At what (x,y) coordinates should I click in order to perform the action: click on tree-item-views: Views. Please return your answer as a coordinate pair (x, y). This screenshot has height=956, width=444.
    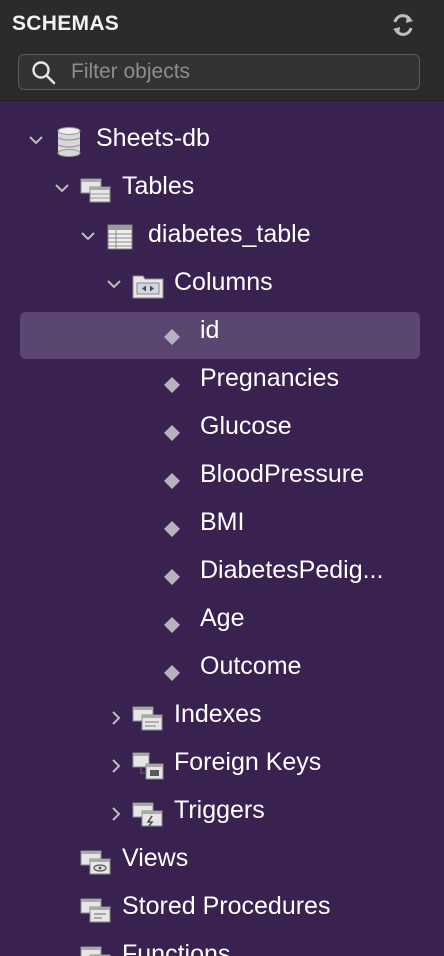
    Looking at the image, I should click on (222, 858).